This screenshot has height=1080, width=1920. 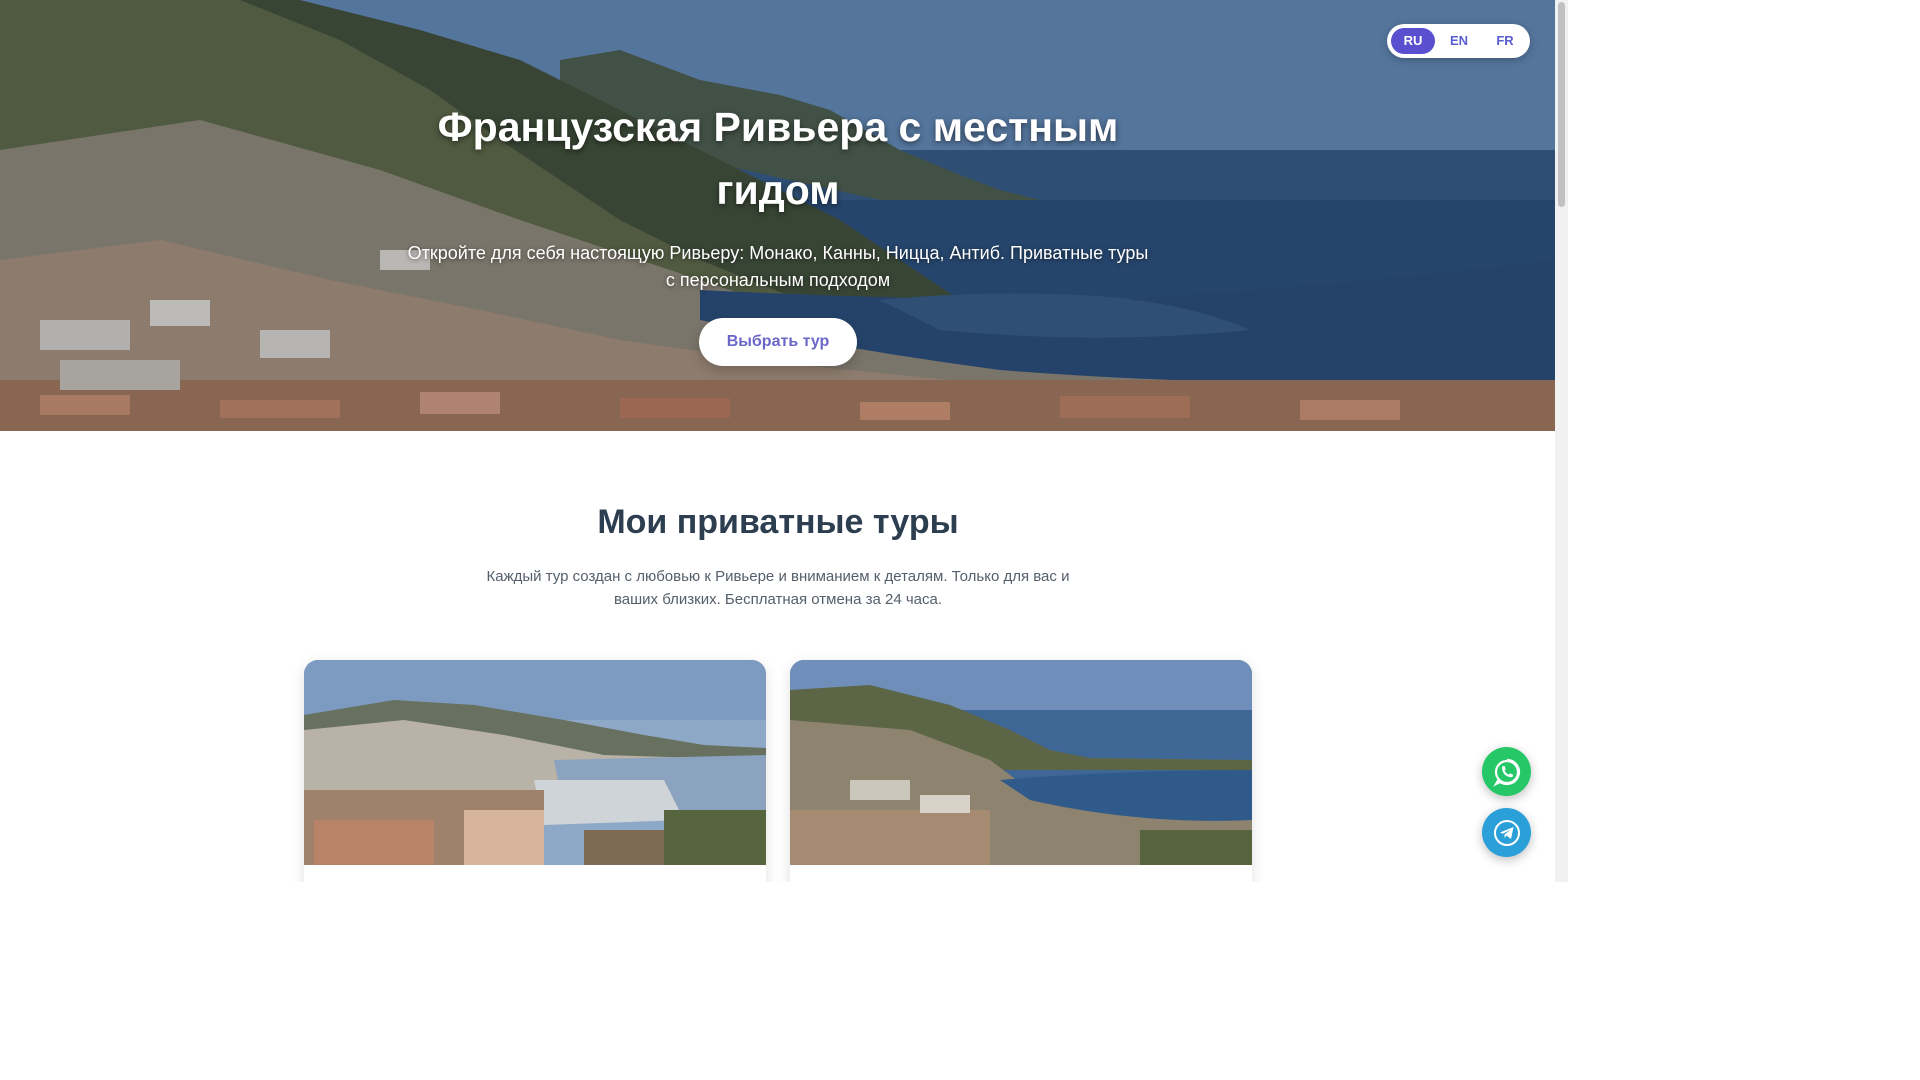 I want to click on choose-tour-button: Выбрать тур, so click(x=778, y=342).